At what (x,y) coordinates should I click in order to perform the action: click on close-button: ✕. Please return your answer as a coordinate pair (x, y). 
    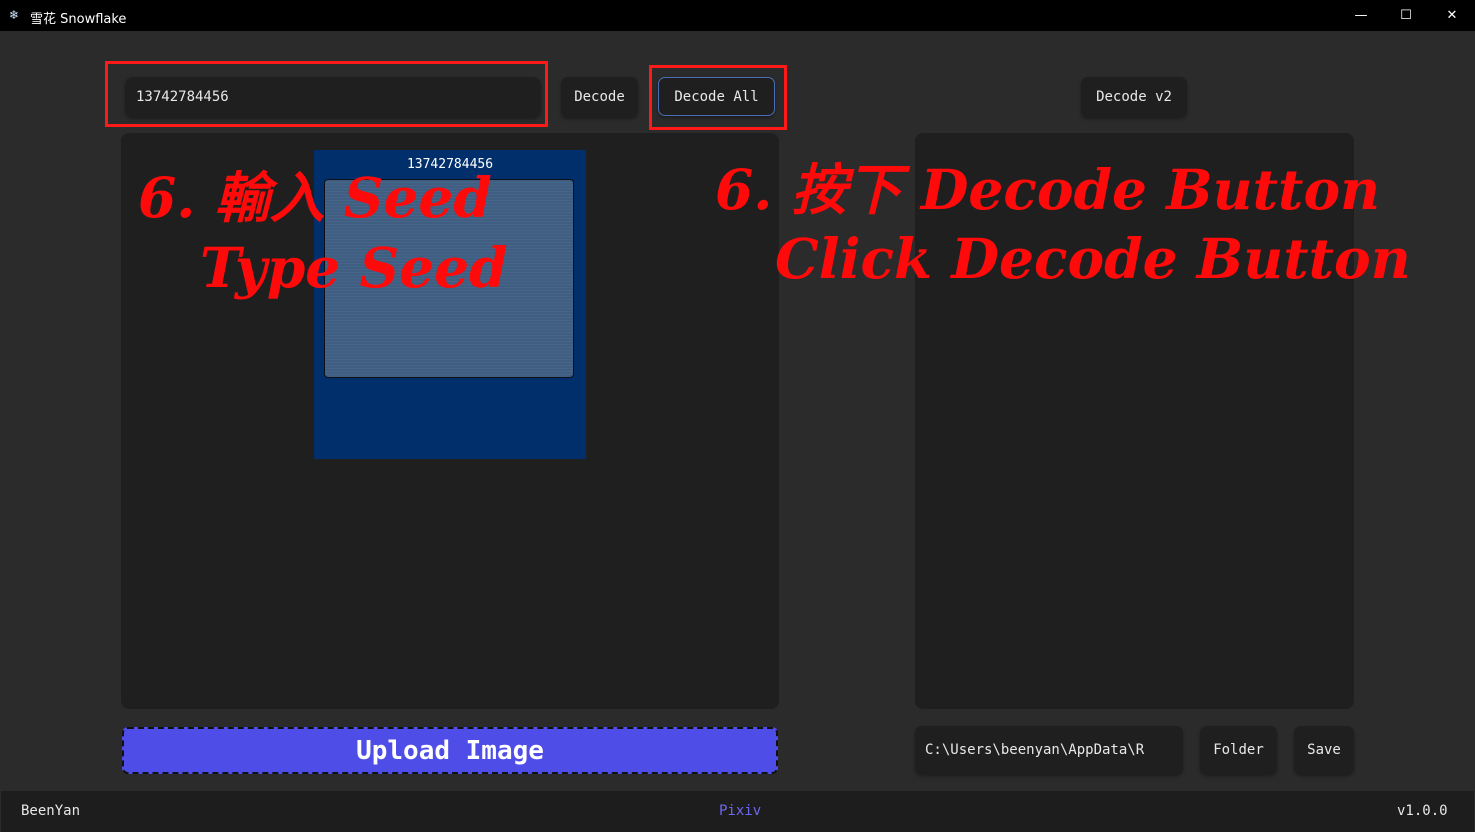
    Looking at the image, I should click on (1452, 15).